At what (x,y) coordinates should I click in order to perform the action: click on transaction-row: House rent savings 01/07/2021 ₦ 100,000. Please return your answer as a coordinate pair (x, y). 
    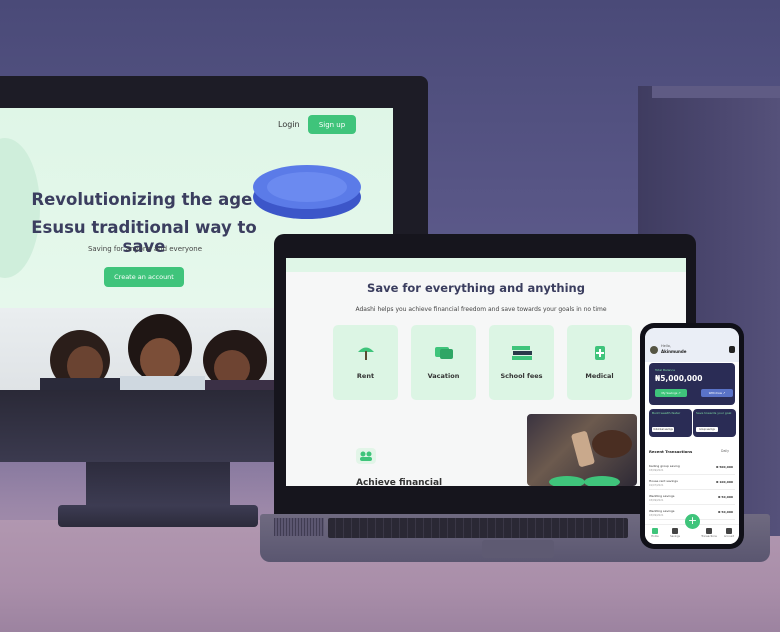
    Looking at the image, I should click on (692, 483).